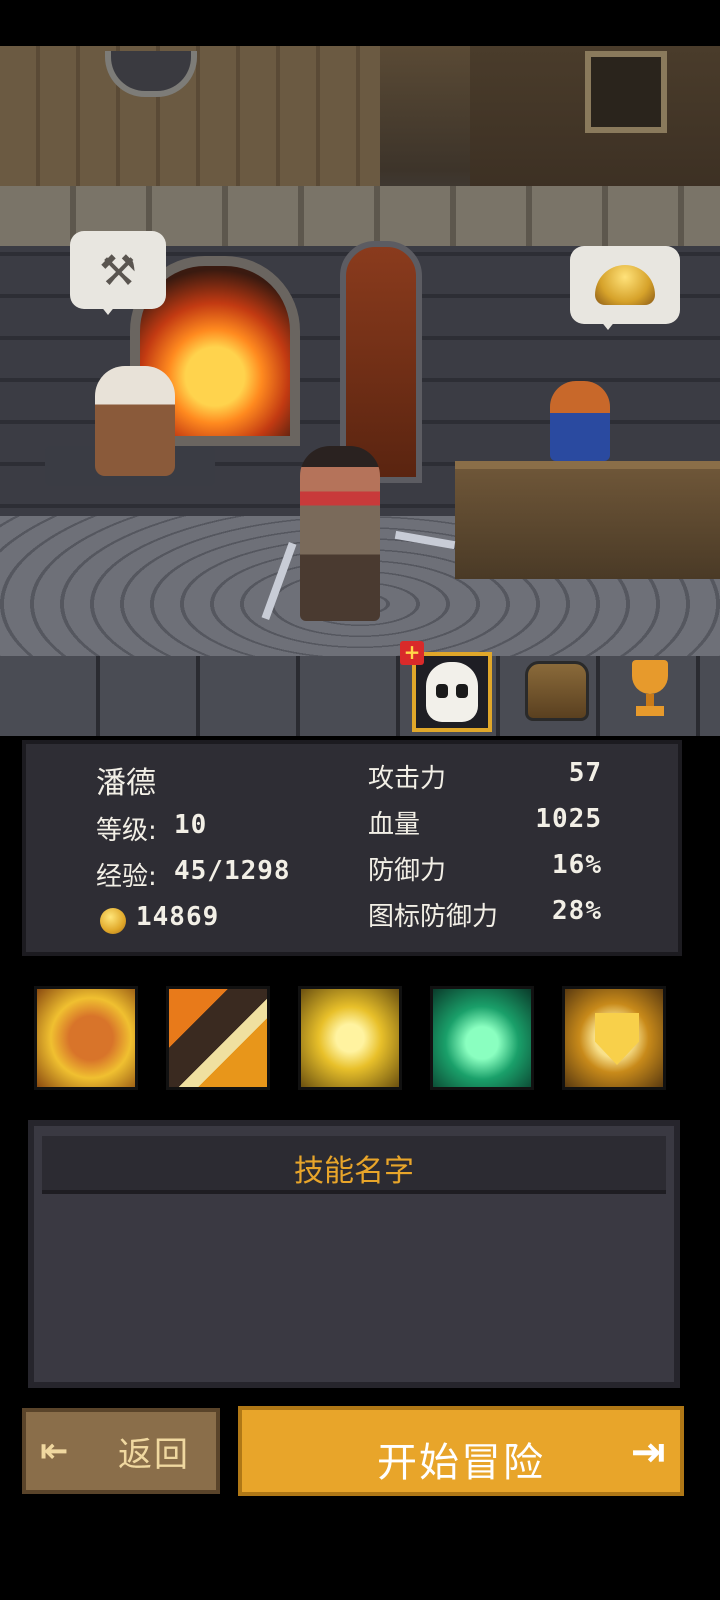  Describe the element at coordinates (394, 825) in the screenshot. I see `hp-label: 血量` at that location.